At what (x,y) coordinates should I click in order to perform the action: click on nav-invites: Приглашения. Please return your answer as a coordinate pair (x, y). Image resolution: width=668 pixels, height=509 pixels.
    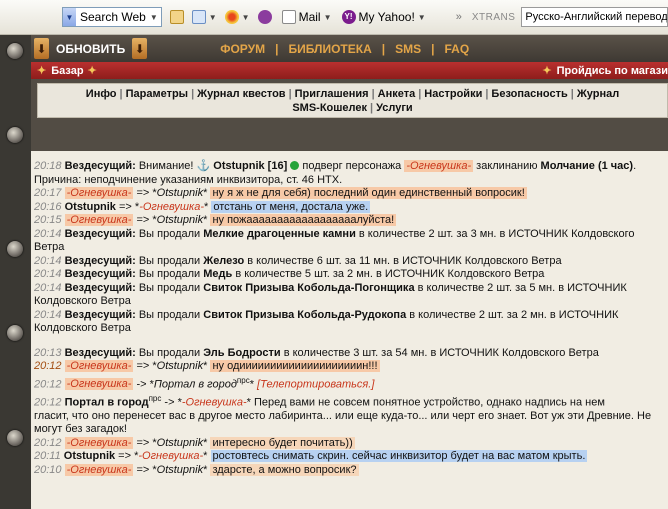
    Looking at the image, I should click on (332, 94).